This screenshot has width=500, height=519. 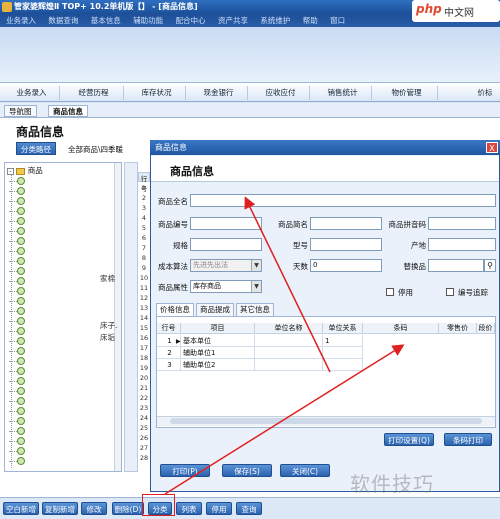 What do you see at coordinates (117, 317) in the screenshot?
I see `tree-scrollbar` at bounding box center [117, 317].